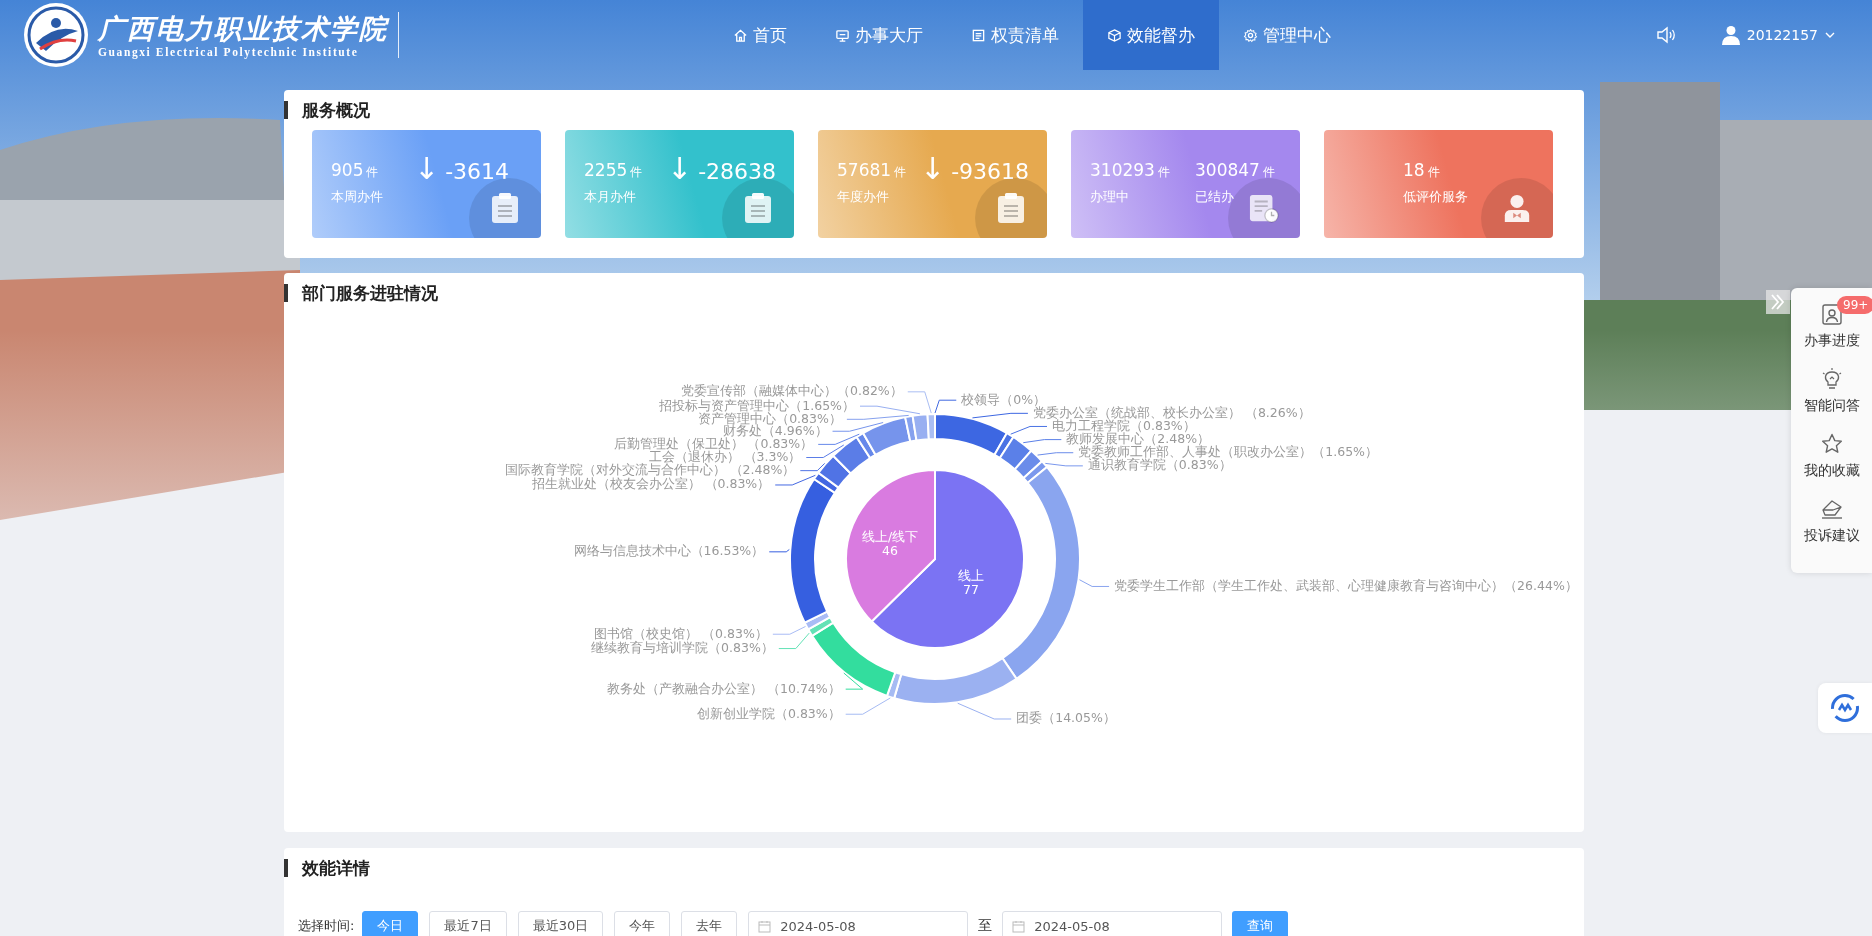  What do you see at coordinates (1665, 35) in the screenshot?
I see `speaker-icon` at bounding box center [1665, 35].